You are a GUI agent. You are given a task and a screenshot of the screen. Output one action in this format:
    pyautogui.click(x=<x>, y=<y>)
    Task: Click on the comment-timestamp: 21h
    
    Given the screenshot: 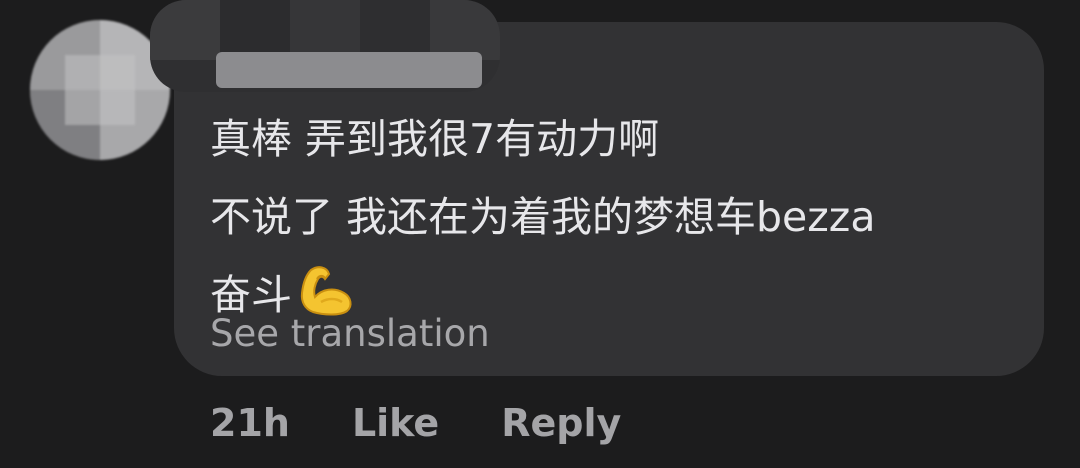 What is the action you would take?
    pyautogui.click(x=250, y=423)
    